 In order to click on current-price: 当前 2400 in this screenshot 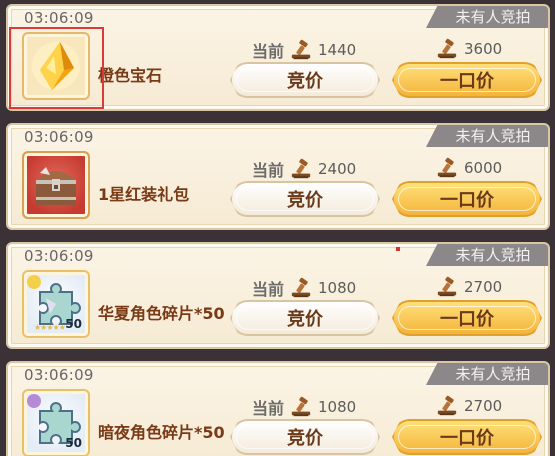, I will do `click(304, 169)`.